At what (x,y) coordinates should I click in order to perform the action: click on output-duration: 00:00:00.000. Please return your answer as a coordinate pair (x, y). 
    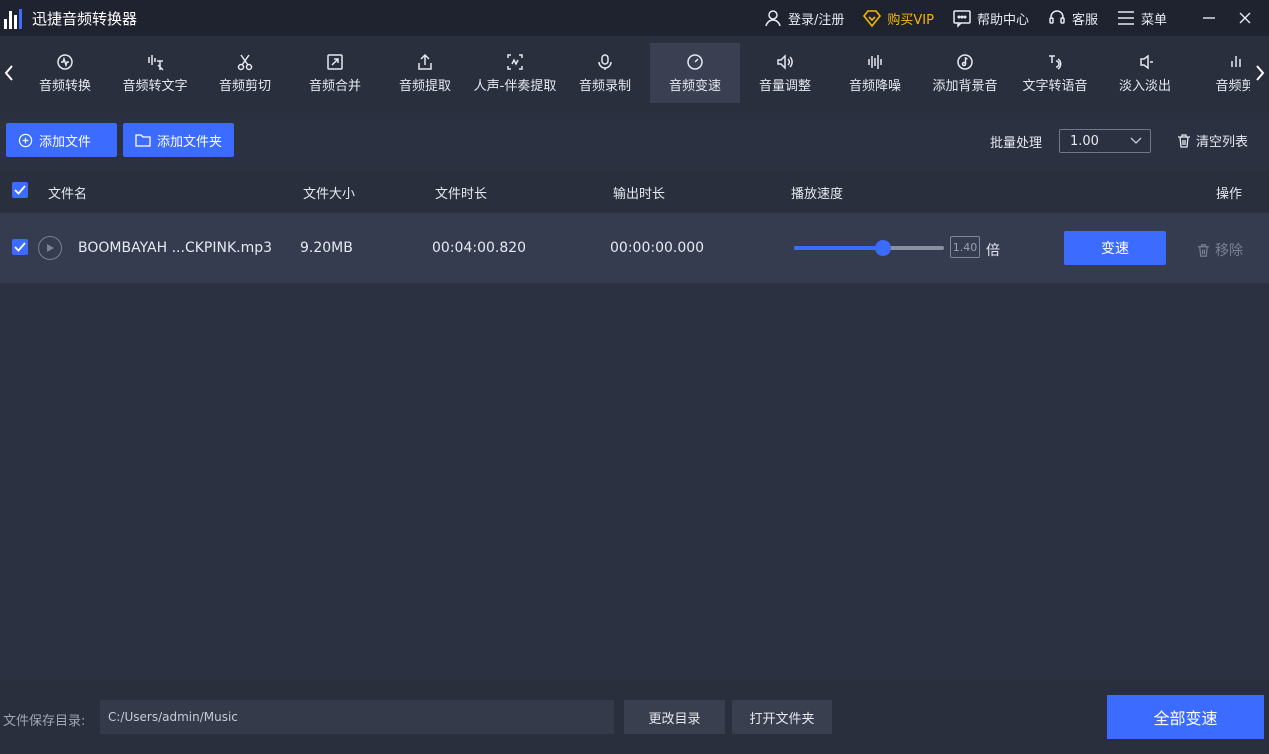
    Looking at the image, I should click on (657, 248).